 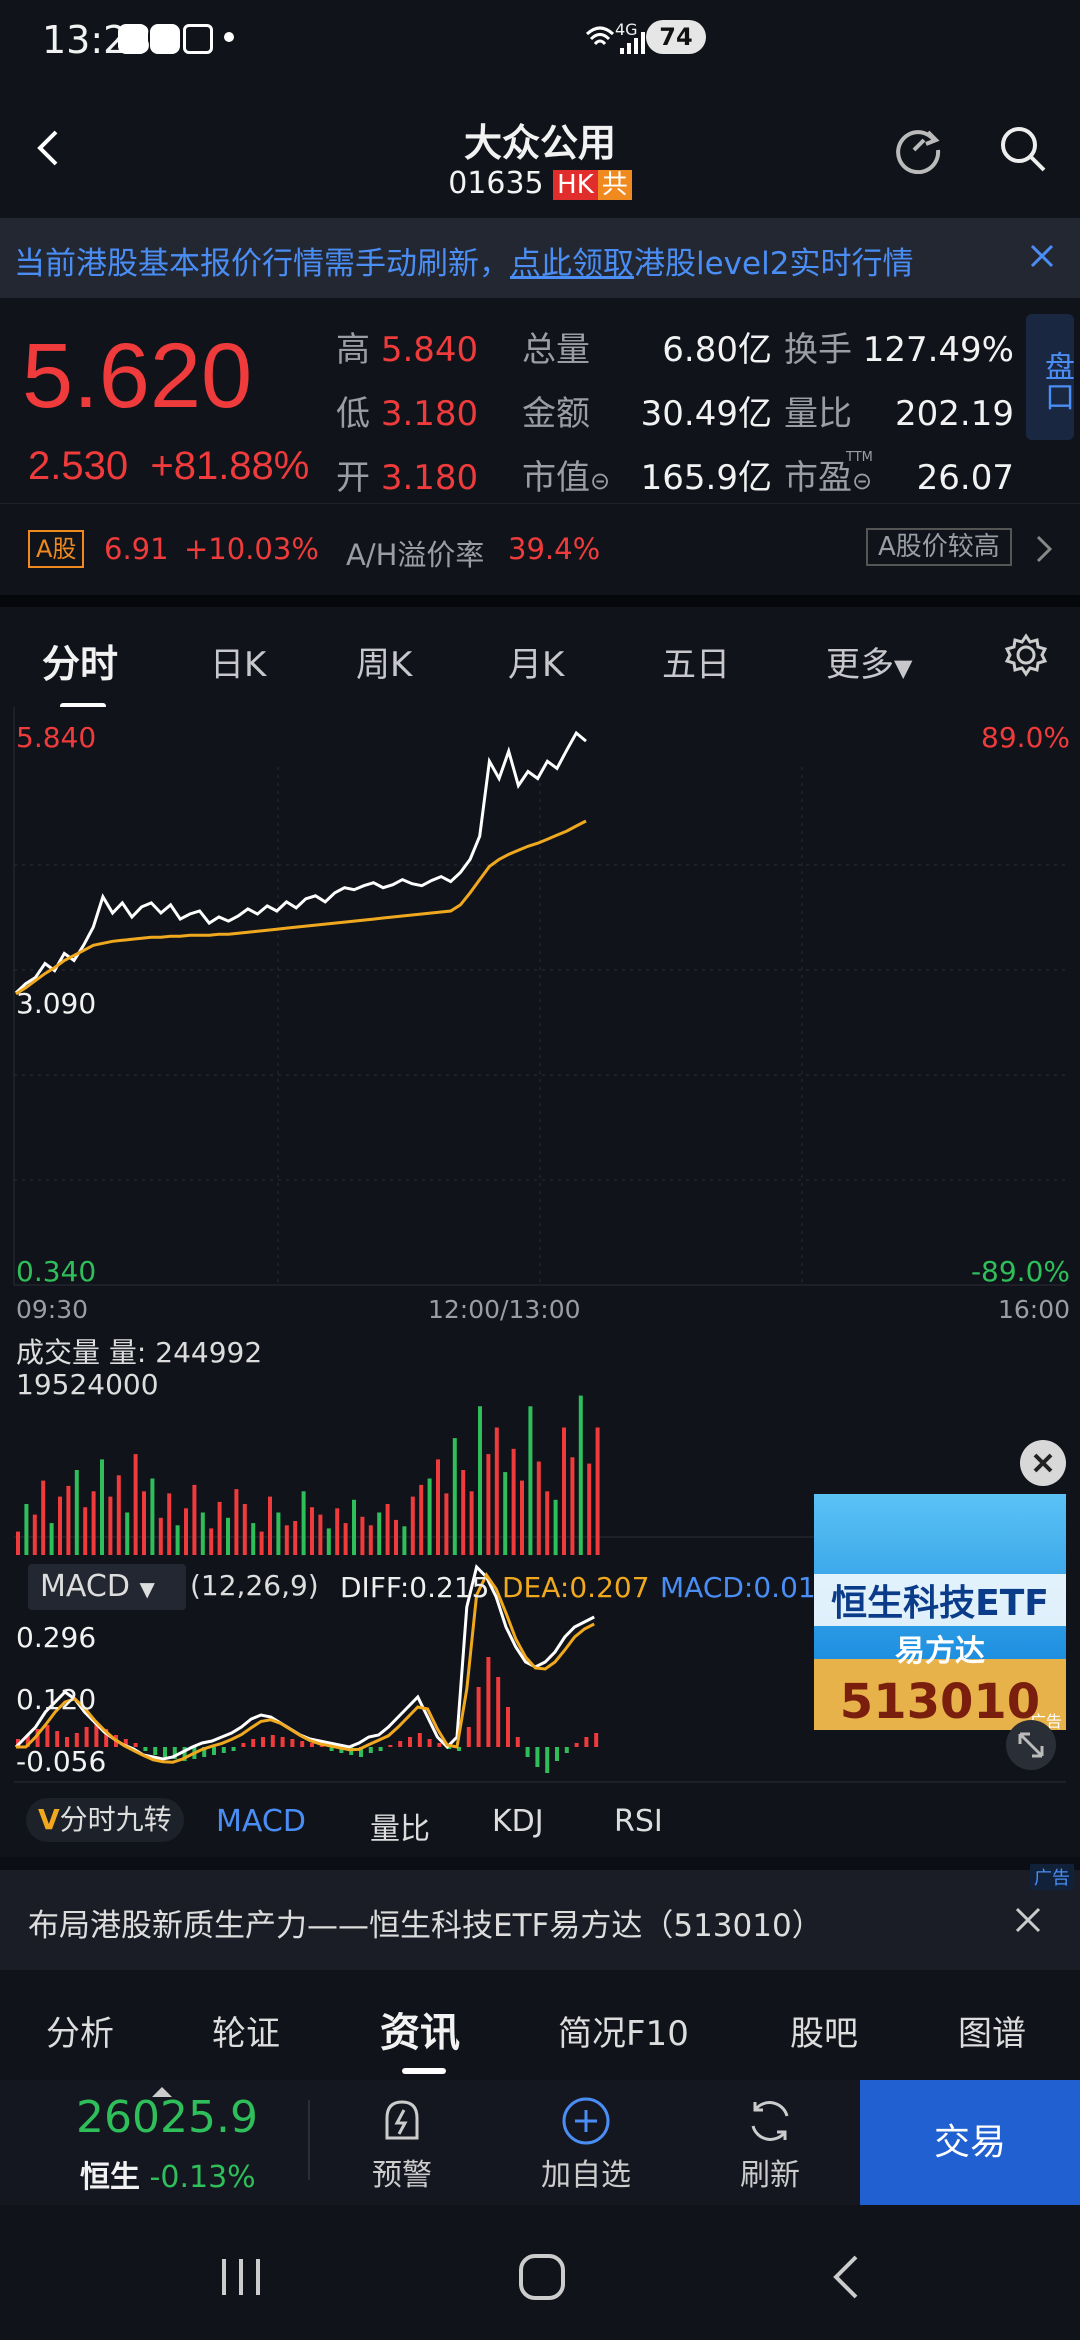 What do you see at coordinates (425, 1922) in the screenshot?
I see `ad-bar-text: 布局港股新质生产力——恒生科技ETF易方达（513010）` at bounding box center [425, 1922].